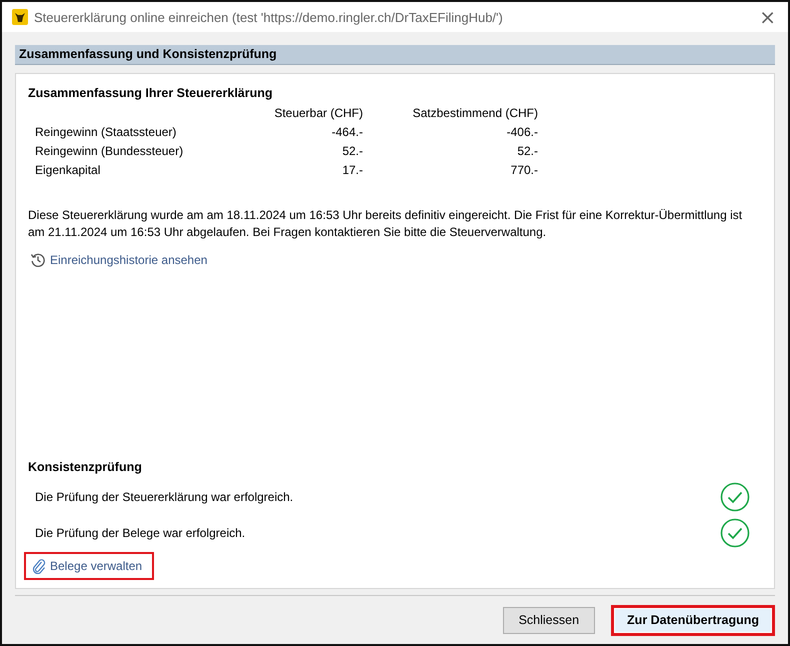 This screenshot has width=790, height=646. What do you see at coordinates (475, 113) in the screenshot?
I see `column-header: Satzbestimmend (CHF)` at bounding box center [475, 113].